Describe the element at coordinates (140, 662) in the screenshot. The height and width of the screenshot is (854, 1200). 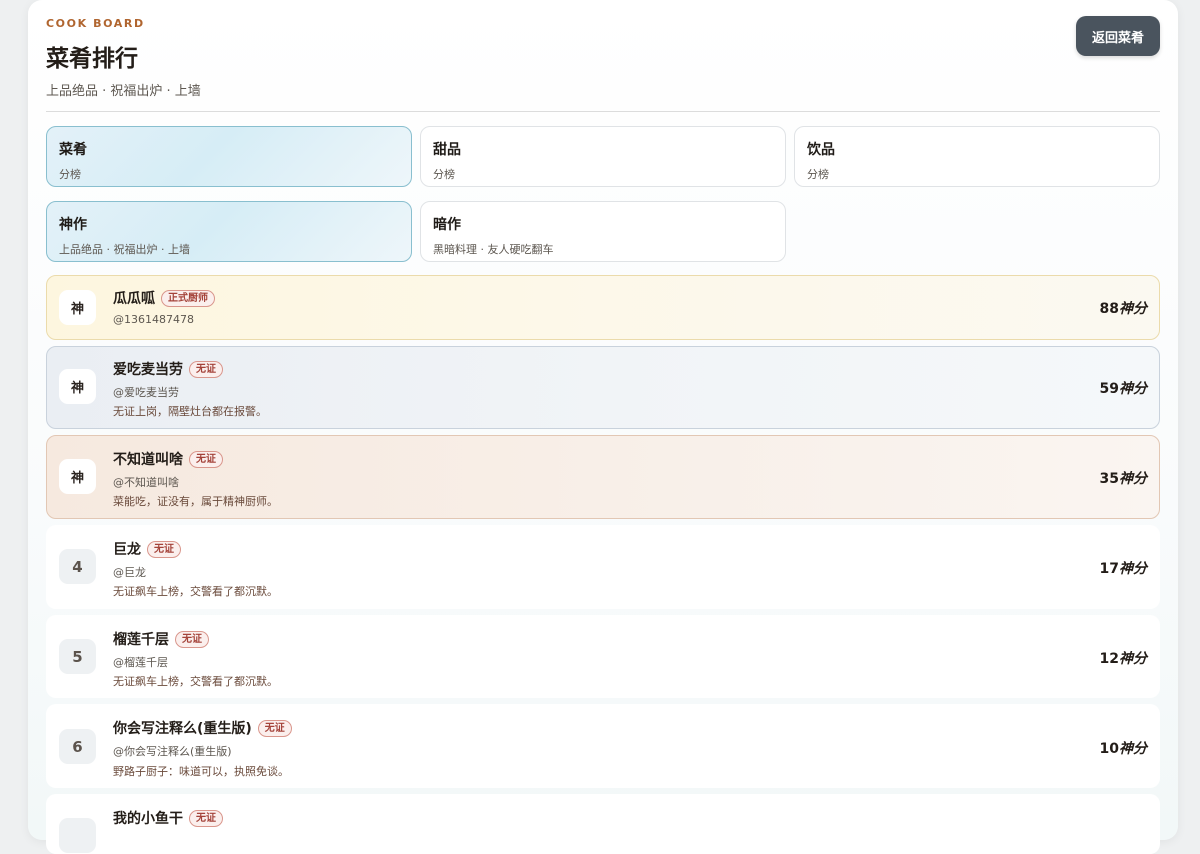
I see `chef-handle: @榴莲千层` at that location.